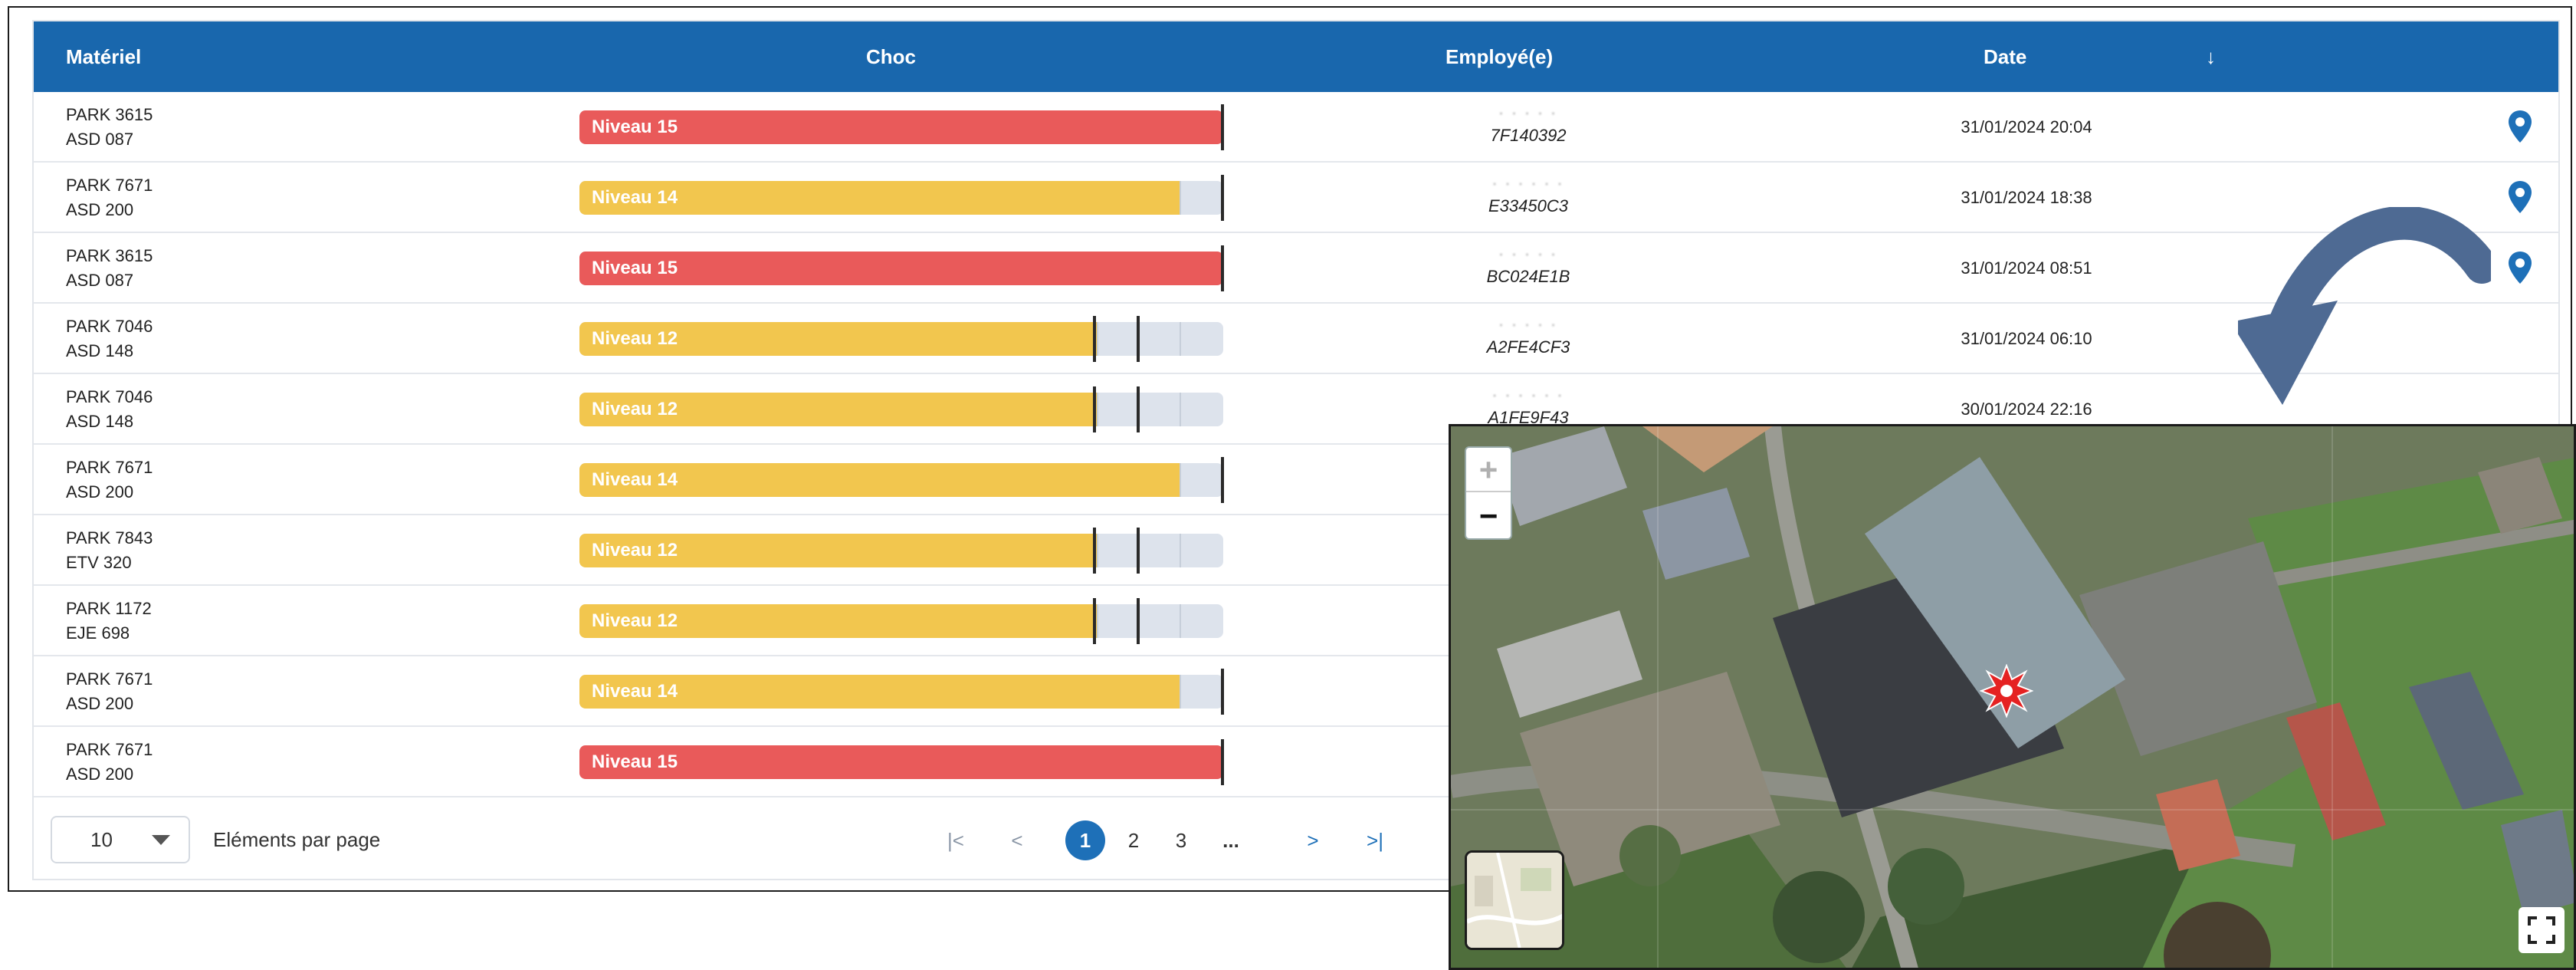  I want to click on employee-badge-id: 7F140392, so click(1528, 135).